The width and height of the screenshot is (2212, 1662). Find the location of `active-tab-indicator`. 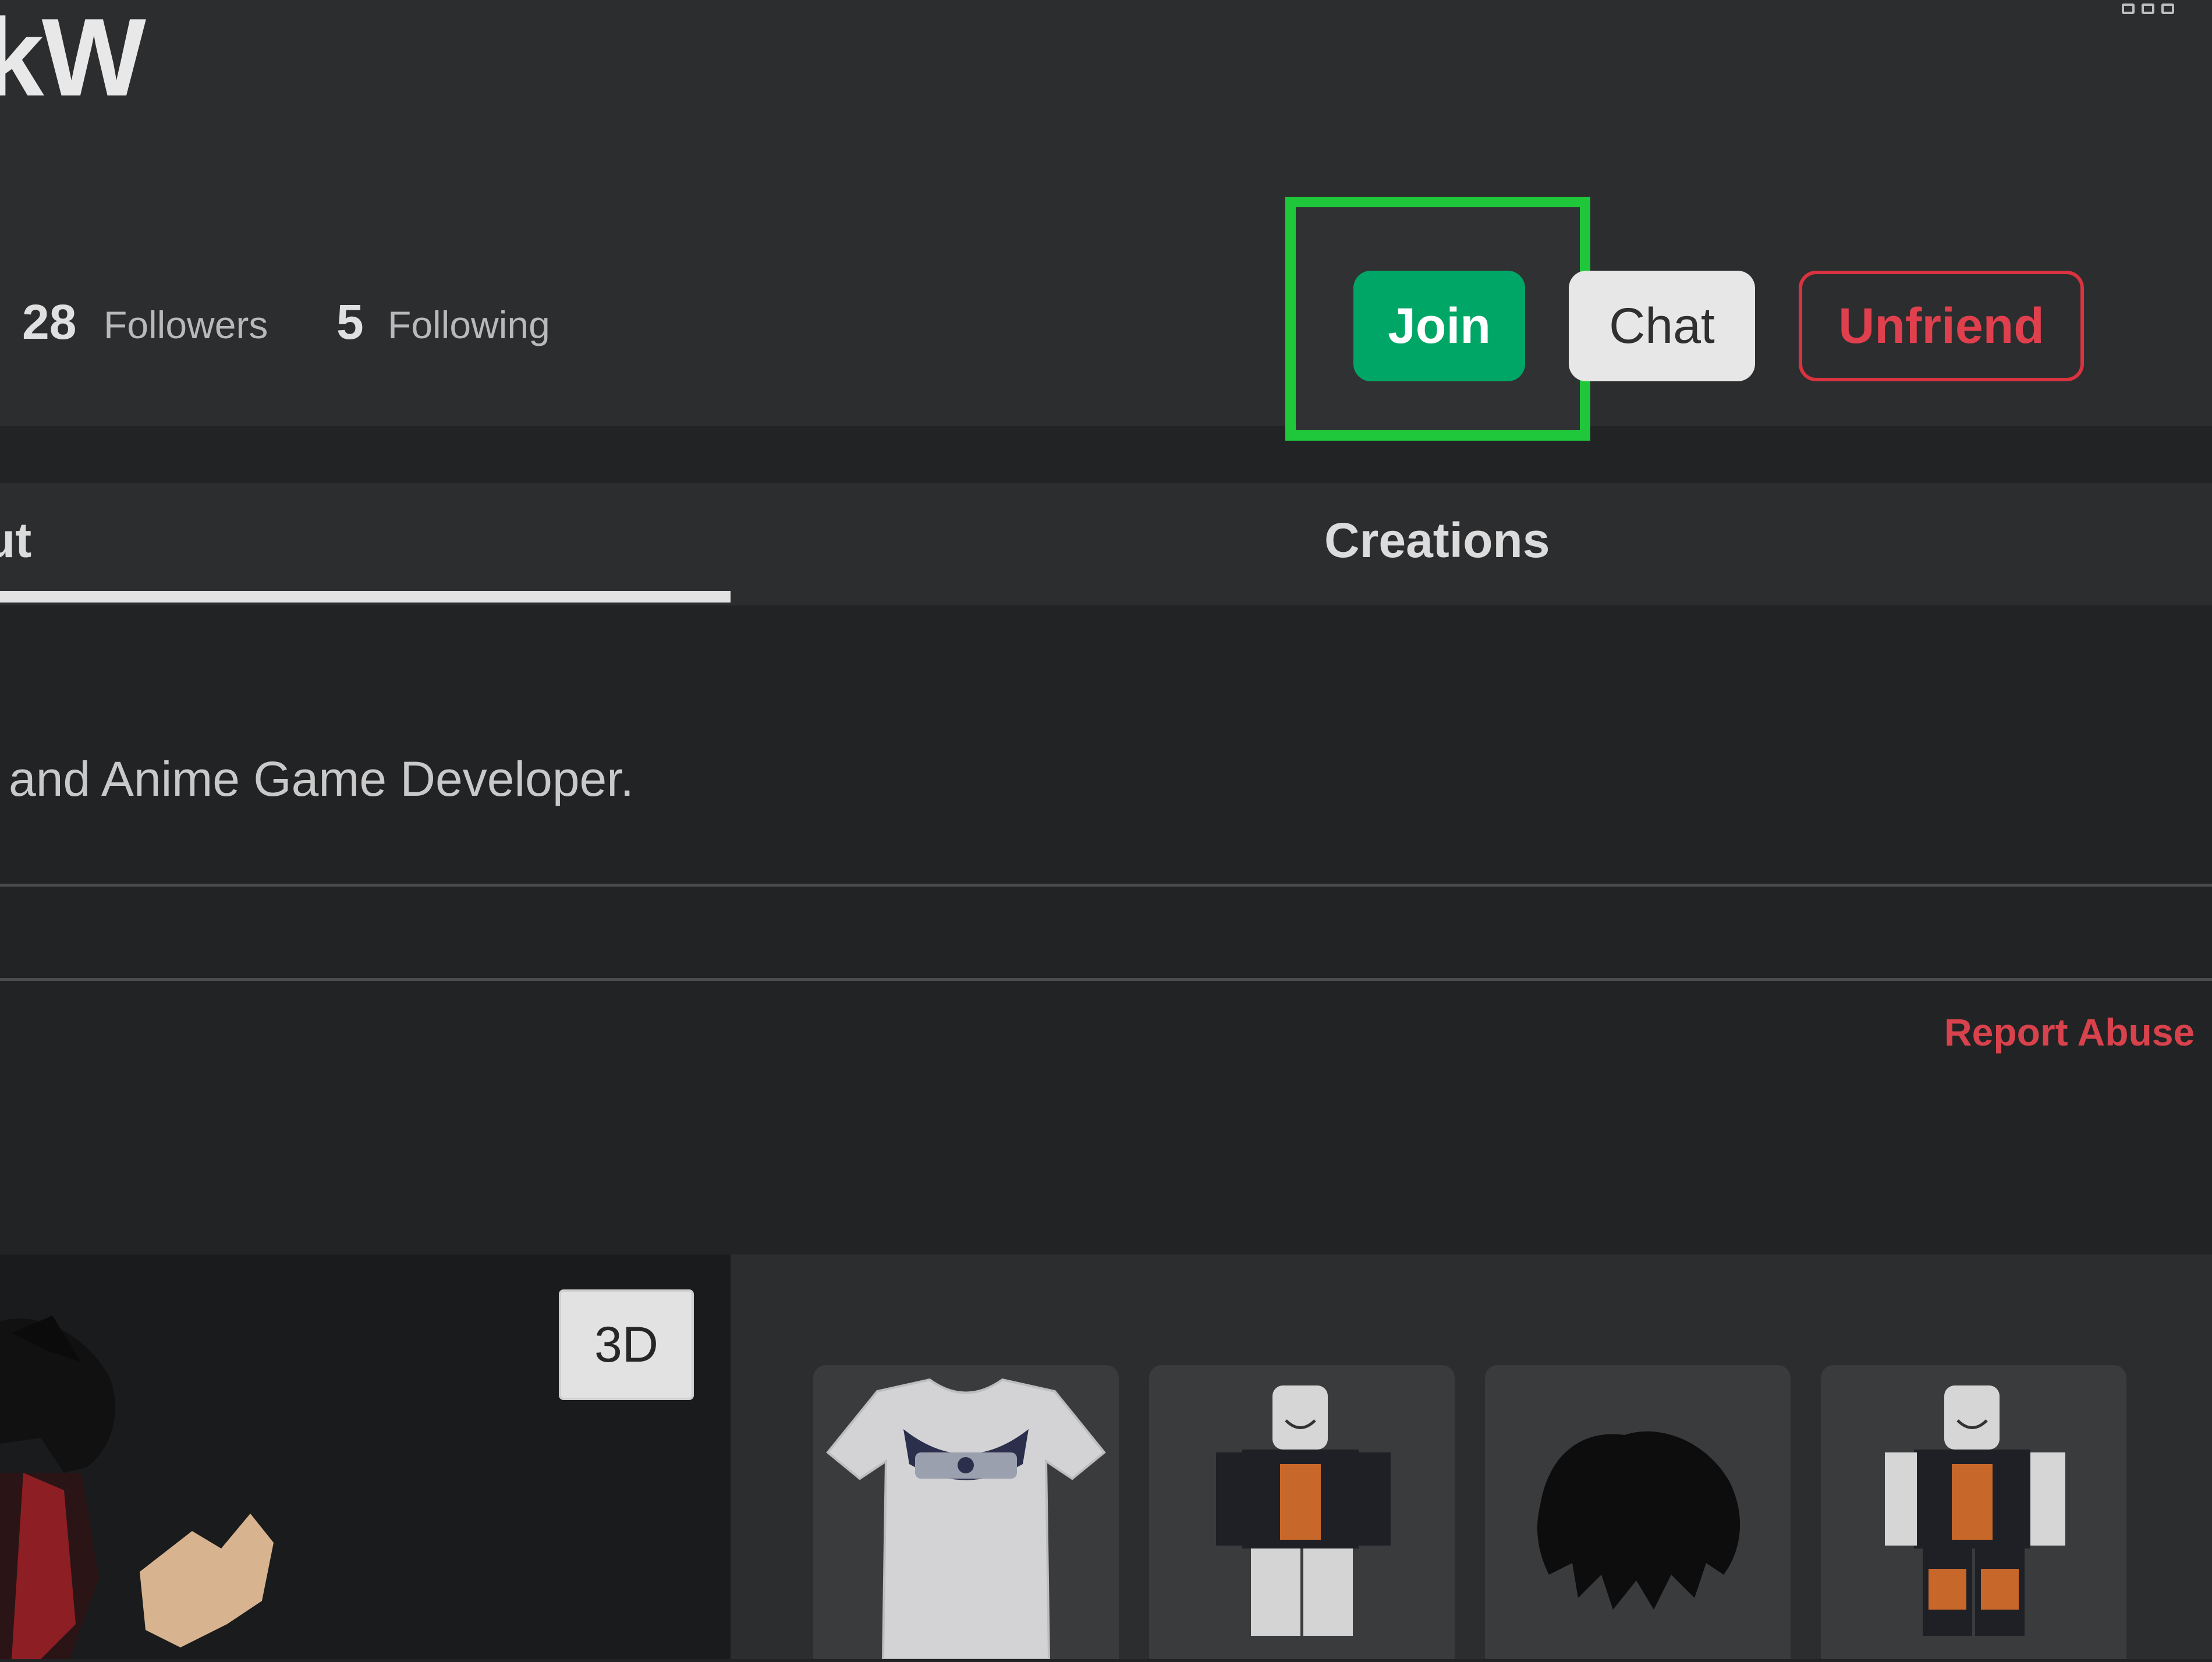

active-tab-indicator is located at coordinates (365, 597).